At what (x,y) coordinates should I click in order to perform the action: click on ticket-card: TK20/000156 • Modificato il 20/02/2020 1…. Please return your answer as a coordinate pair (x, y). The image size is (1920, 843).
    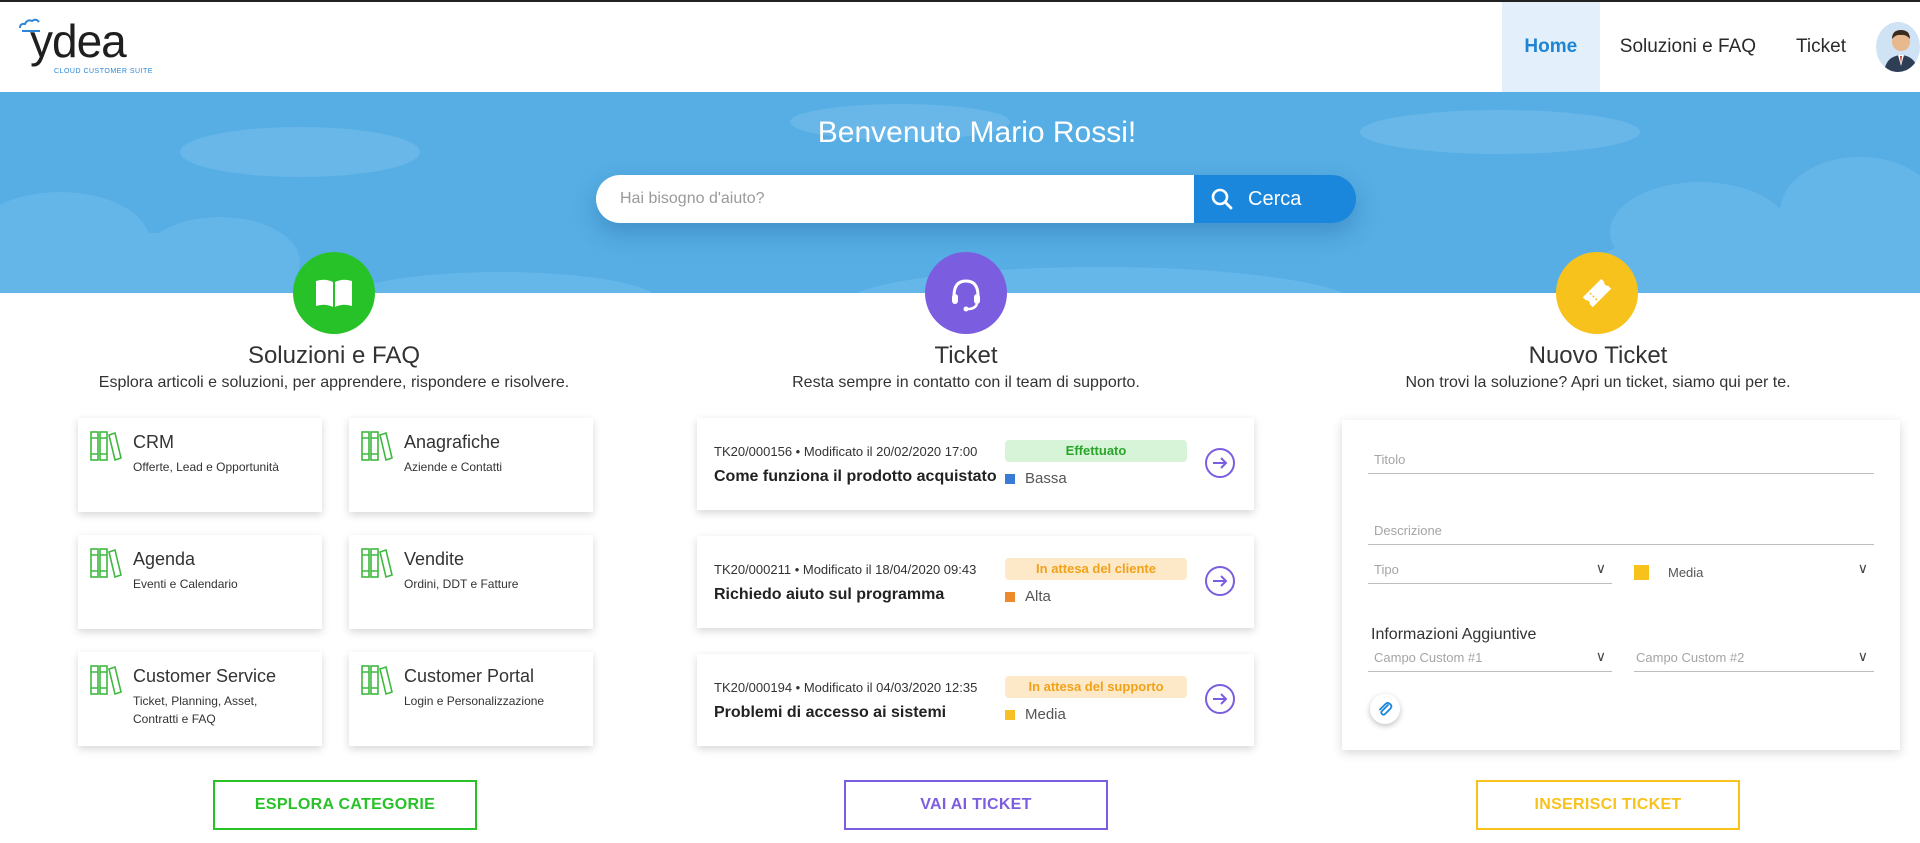
    Looking at the image, I should click on (975, 464).